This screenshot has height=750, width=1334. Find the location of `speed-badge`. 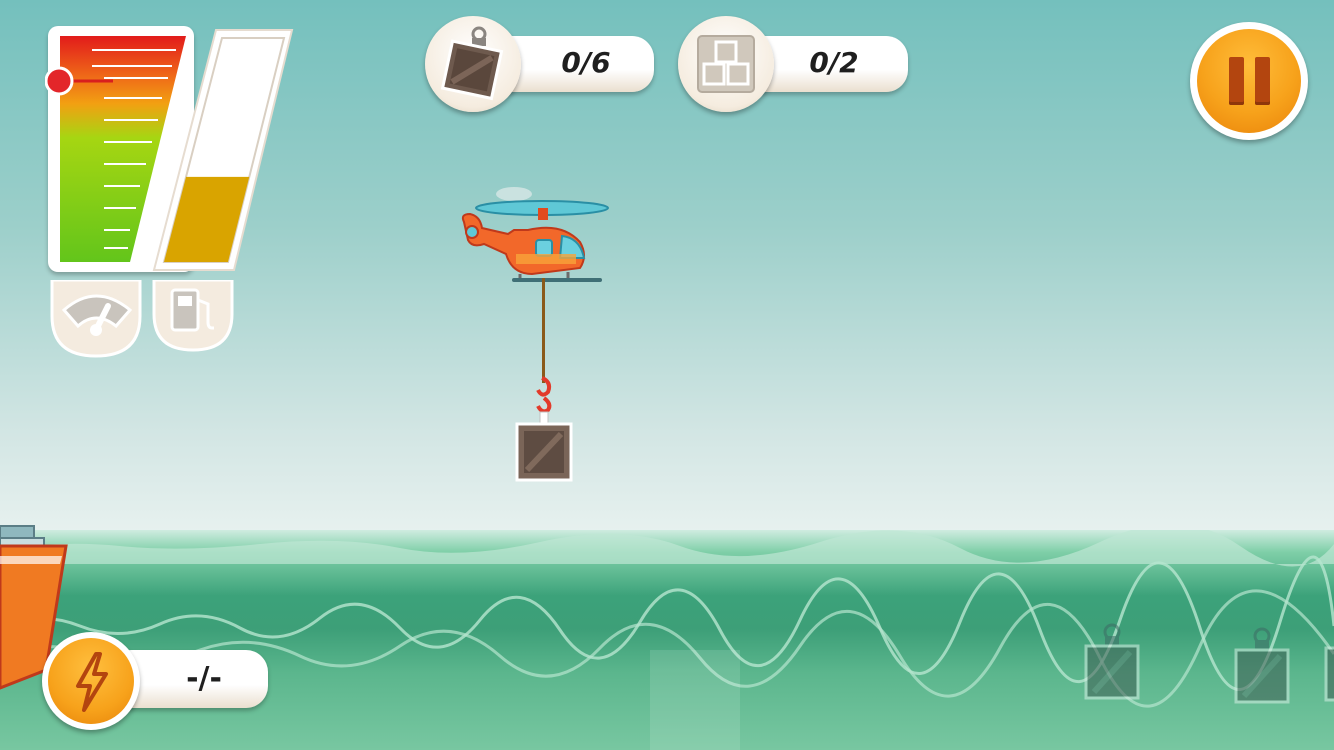

speed-badge is located at coordinates (96, 318).